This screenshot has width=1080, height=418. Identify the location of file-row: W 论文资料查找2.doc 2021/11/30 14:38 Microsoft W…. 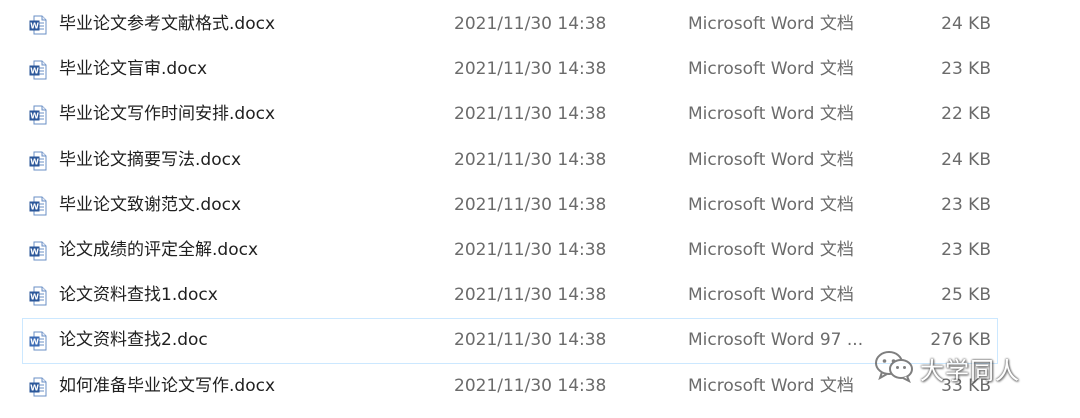
(510, 341).